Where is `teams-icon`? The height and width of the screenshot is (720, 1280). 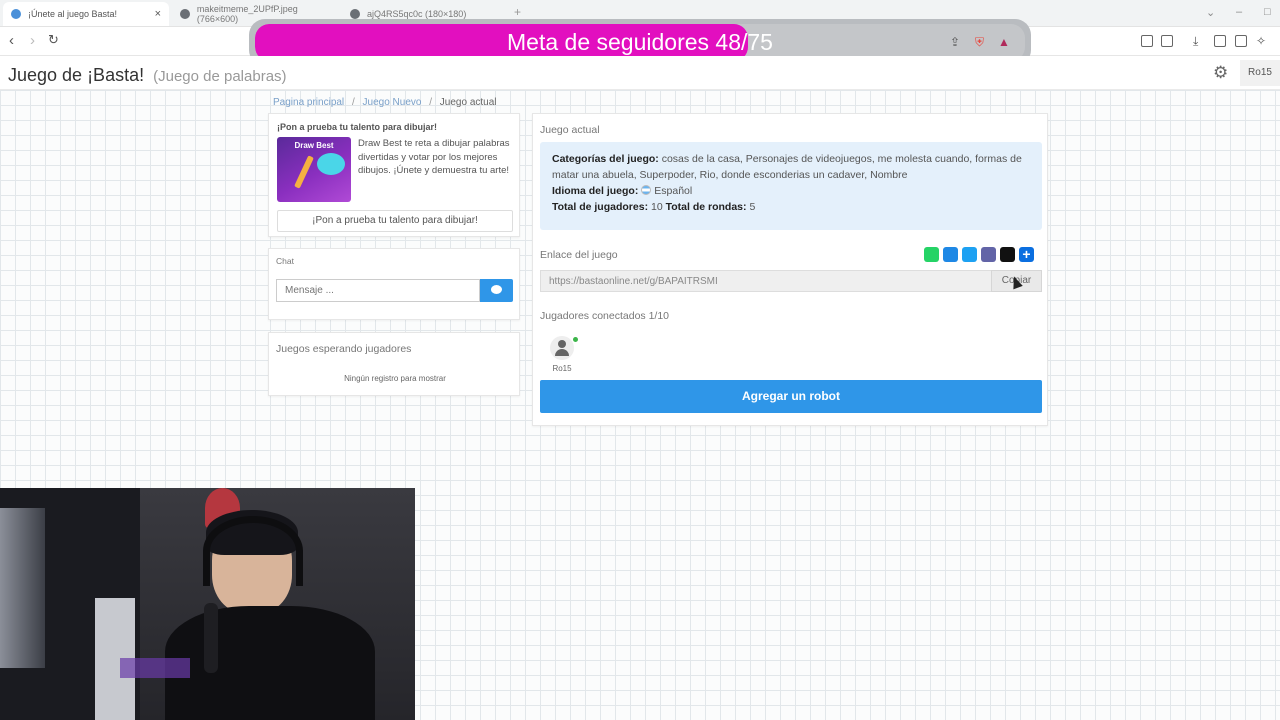
teams-icon is located at coordinates (988, 254).